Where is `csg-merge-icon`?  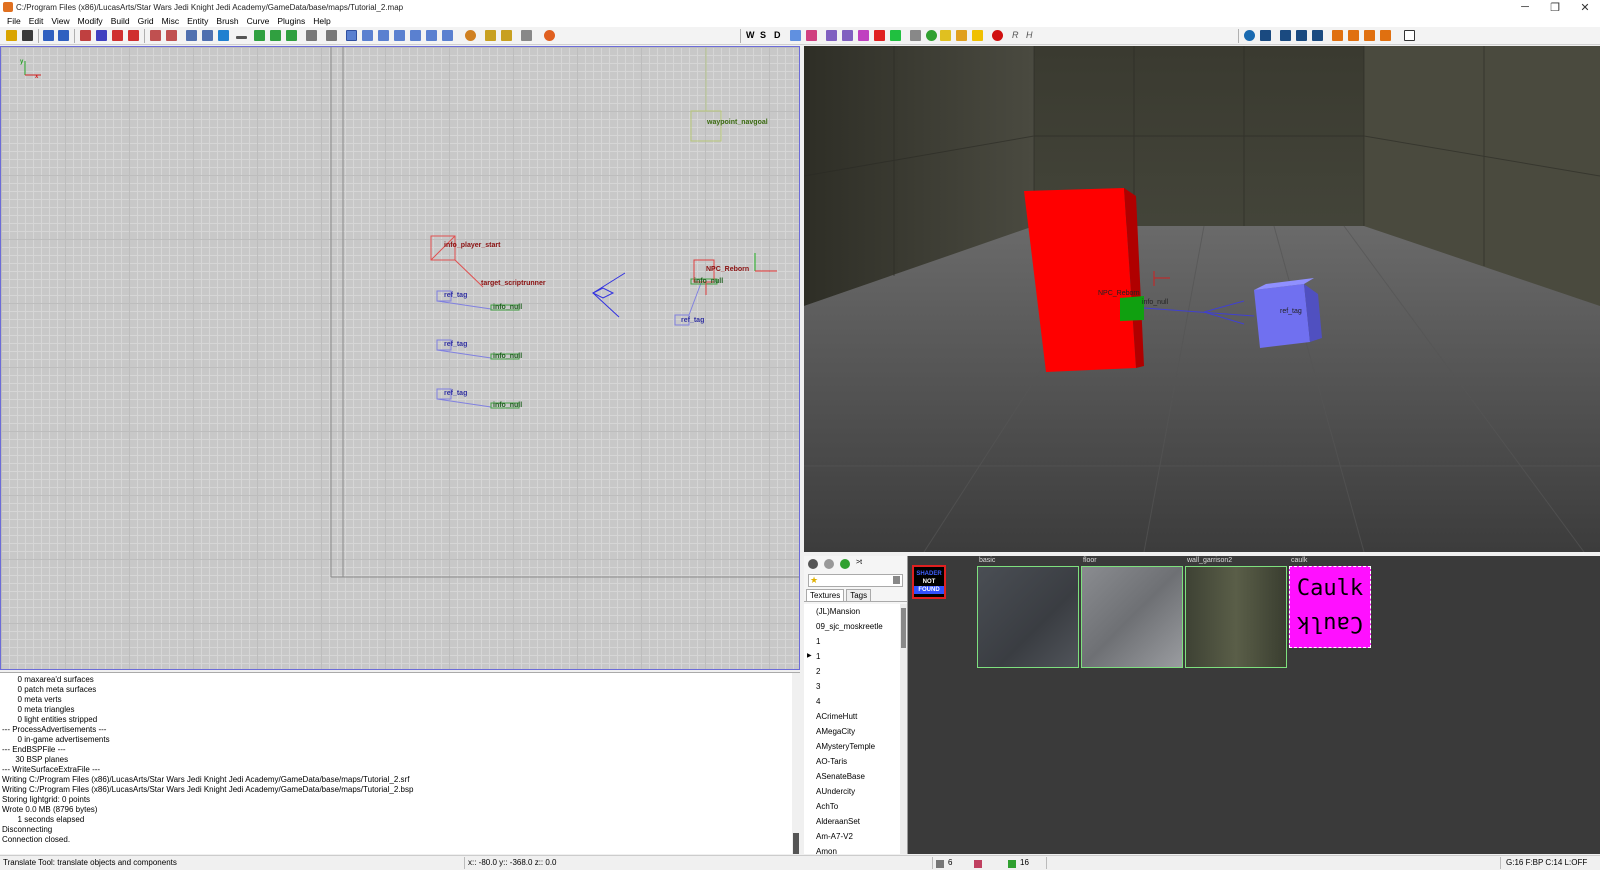 csg-merge-icon is located at coordinates (275, 35).